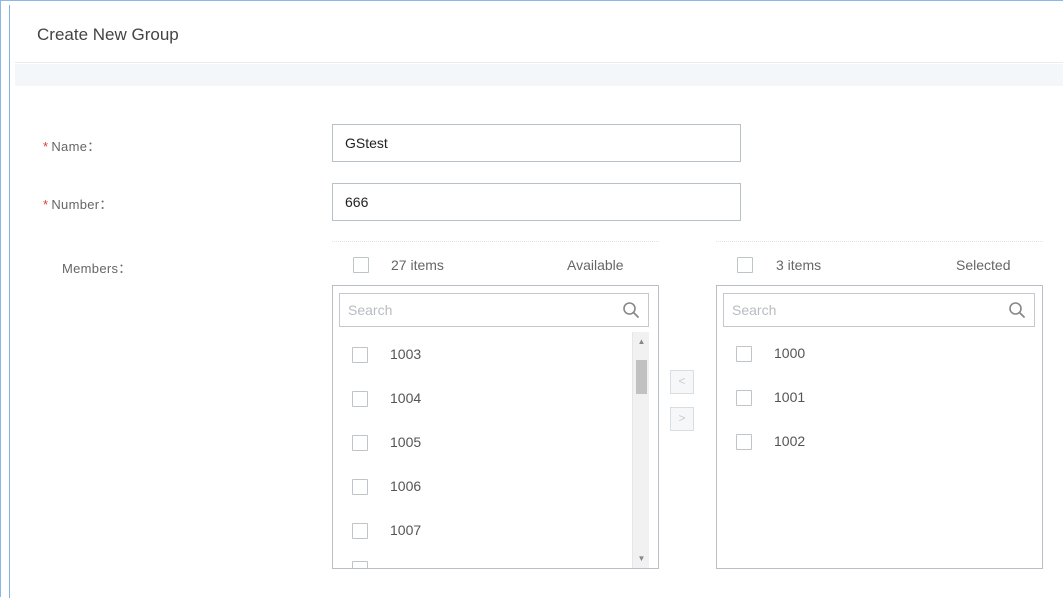  Describe the element at coordinates (682, 382) in the screenshot. I see `move-left-button: <` at that location.